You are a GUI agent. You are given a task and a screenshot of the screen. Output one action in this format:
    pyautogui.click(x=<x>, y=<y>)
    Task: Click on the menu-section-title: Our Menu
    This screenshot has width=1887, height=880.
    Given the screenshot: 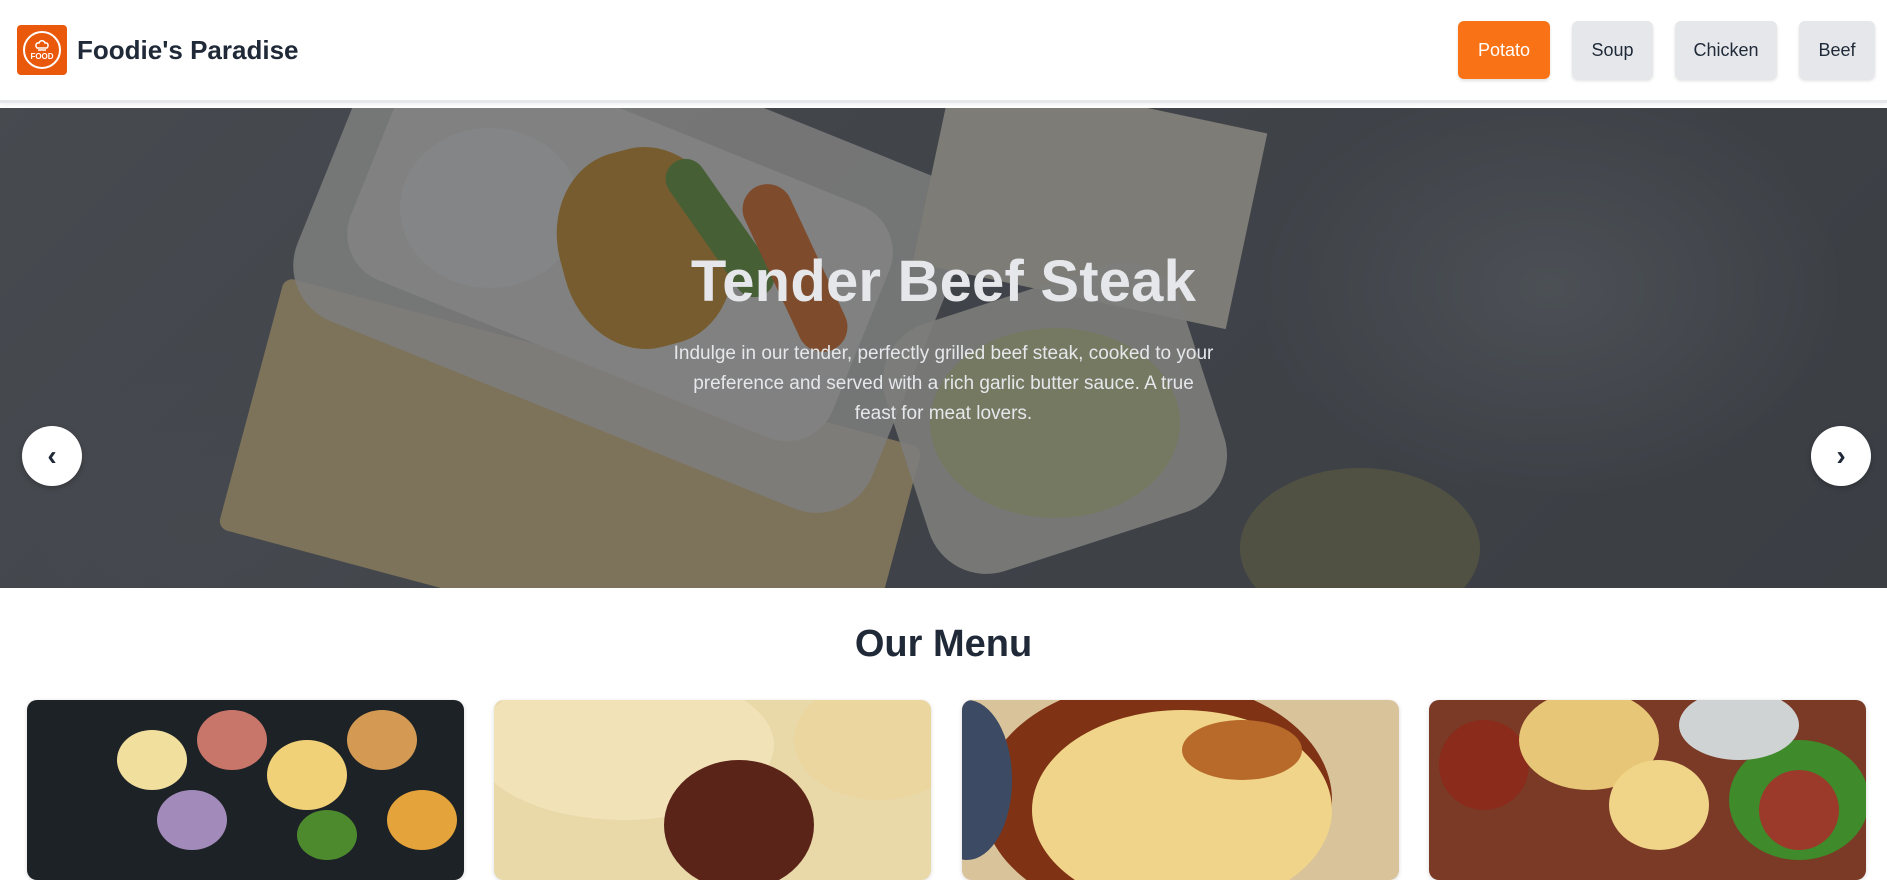 What is the action you would take?
    pyautogui.click(x=943, y=644)
    